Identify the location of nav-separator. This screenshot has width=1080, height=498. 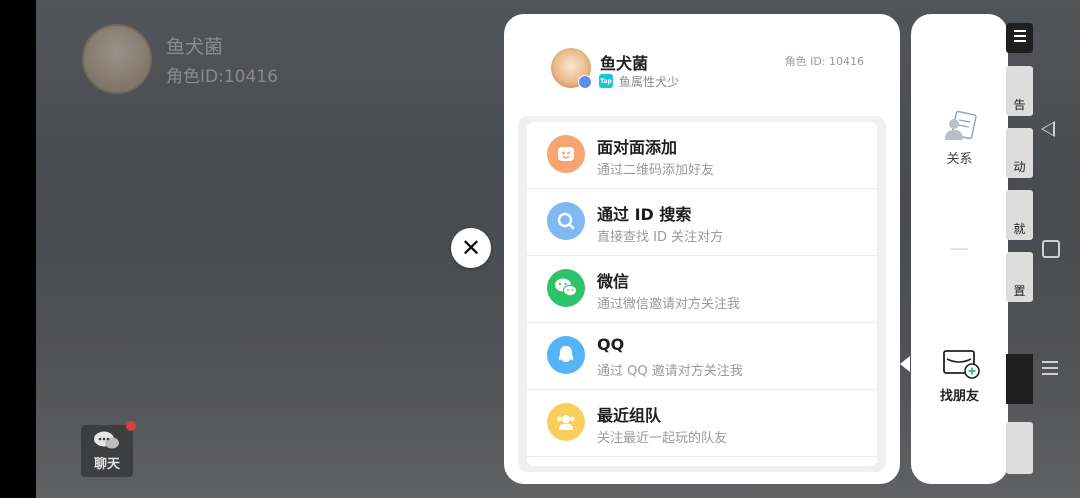
(959, 249).